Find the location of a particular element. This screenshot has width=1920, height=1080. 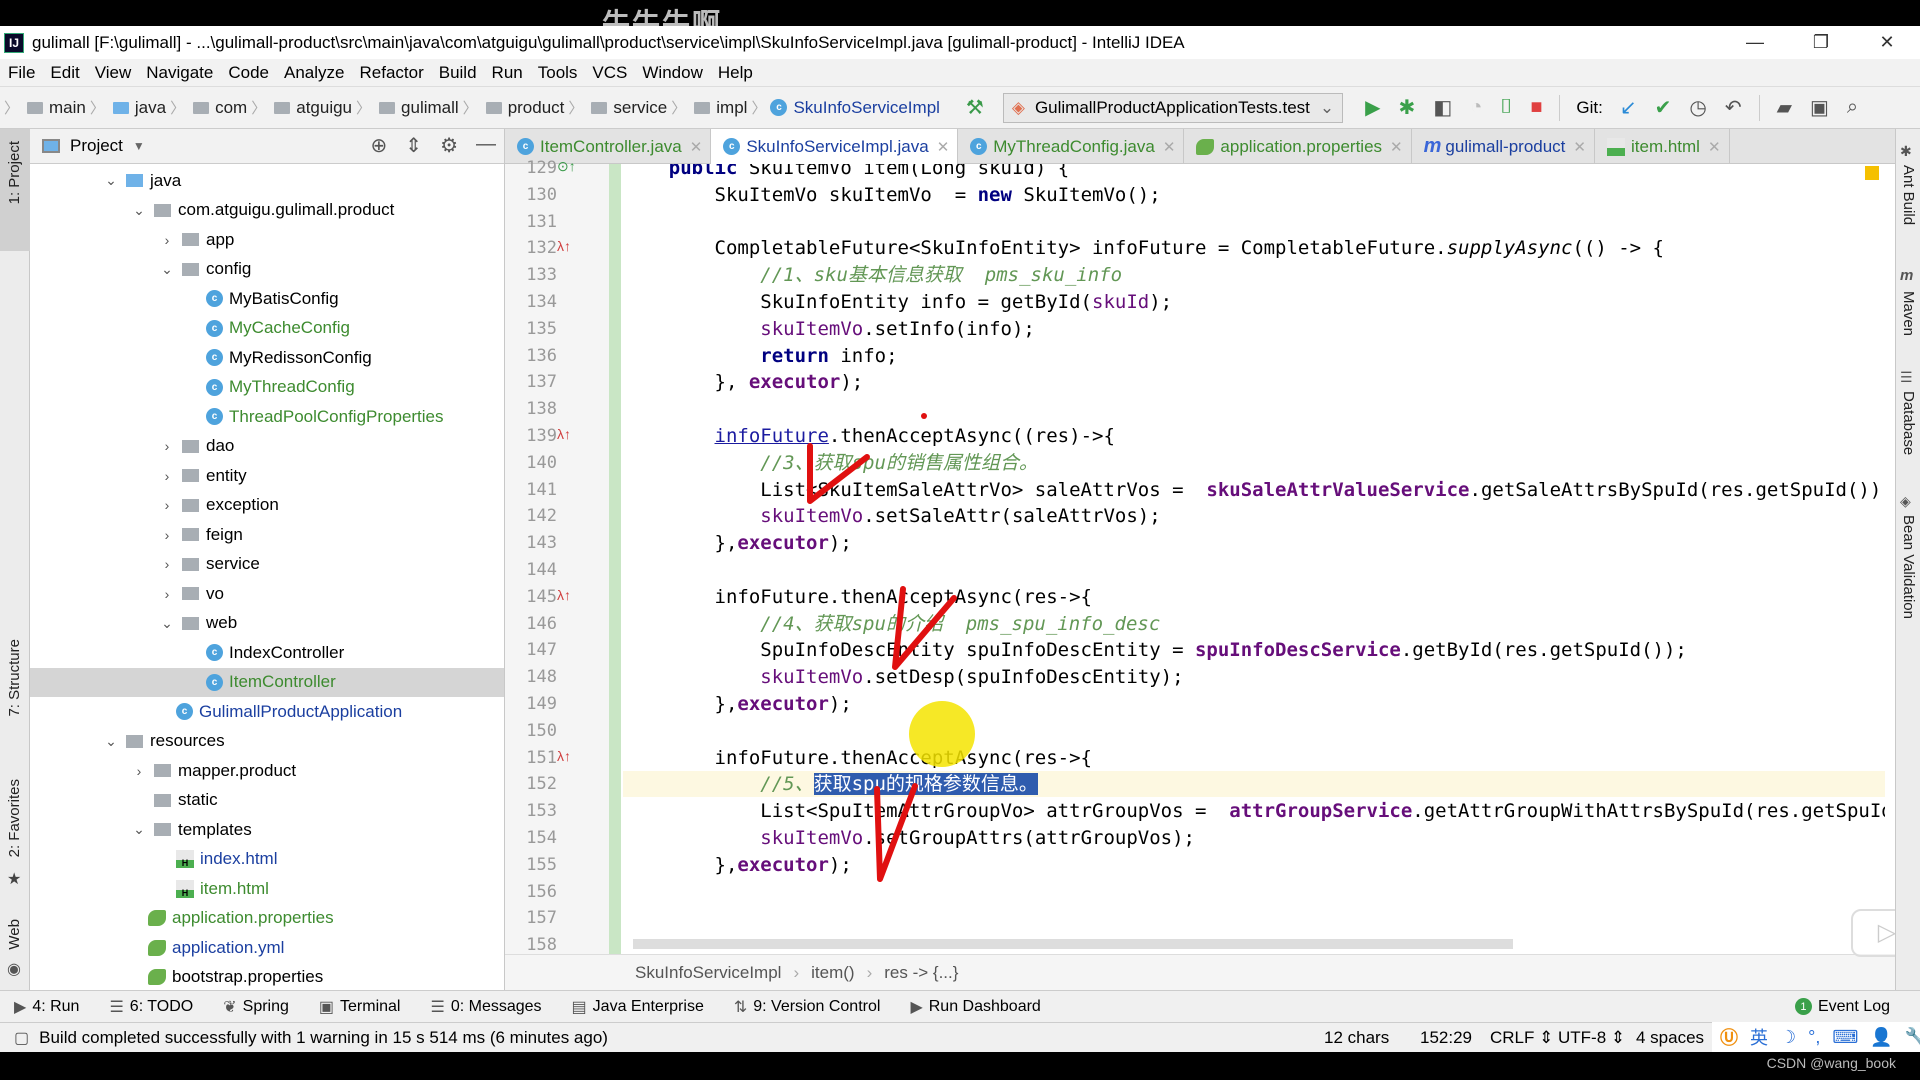

line-separator: CRLF ⇕ is located at coordinates (1521, 1038).